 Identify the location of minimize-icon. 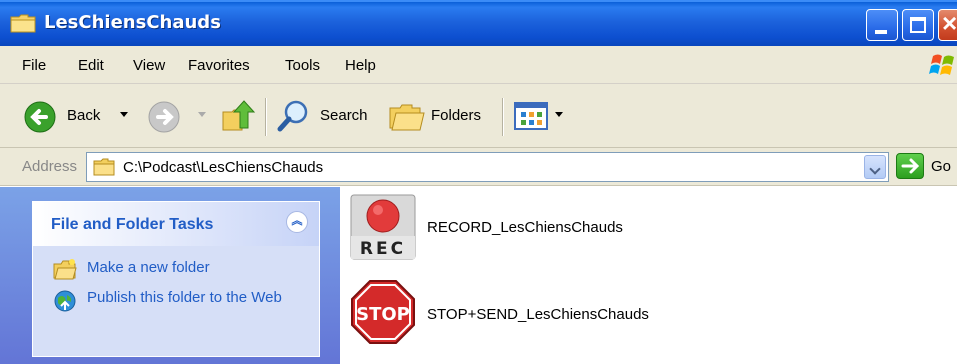
(881, 32).